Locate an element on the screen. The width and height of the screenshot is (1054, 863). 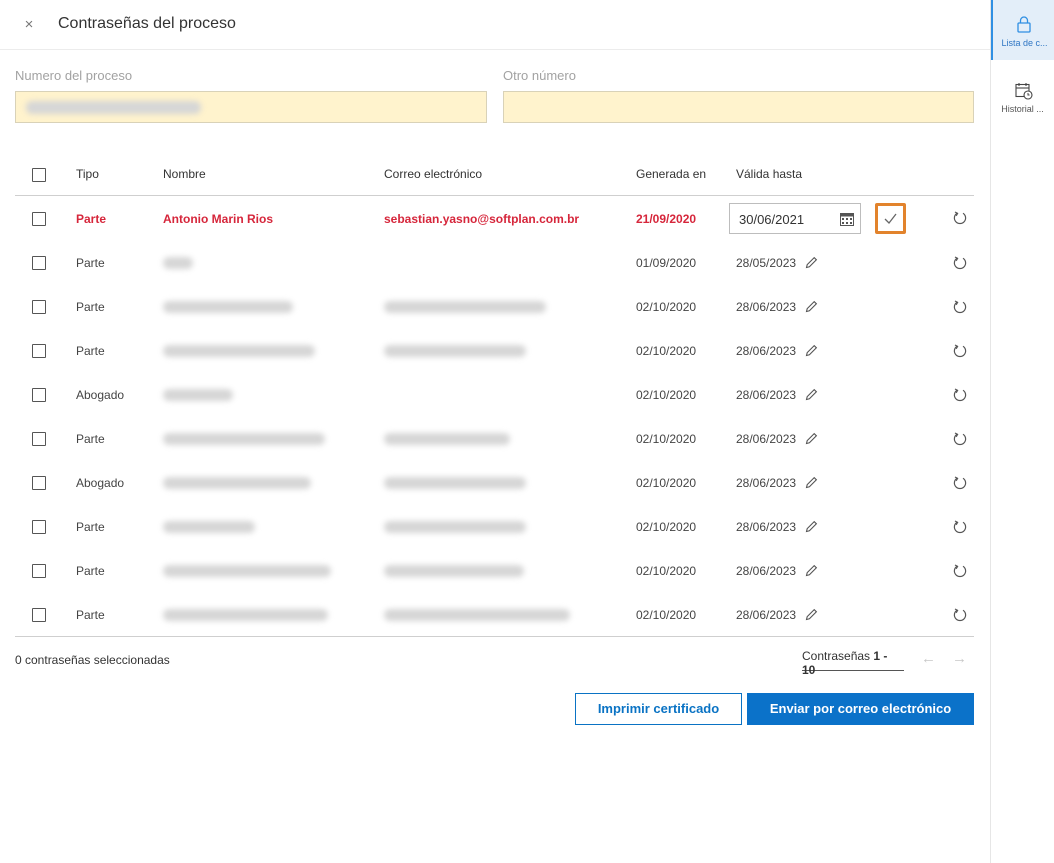
checkmark-icon is located at coordinates (890, 218).